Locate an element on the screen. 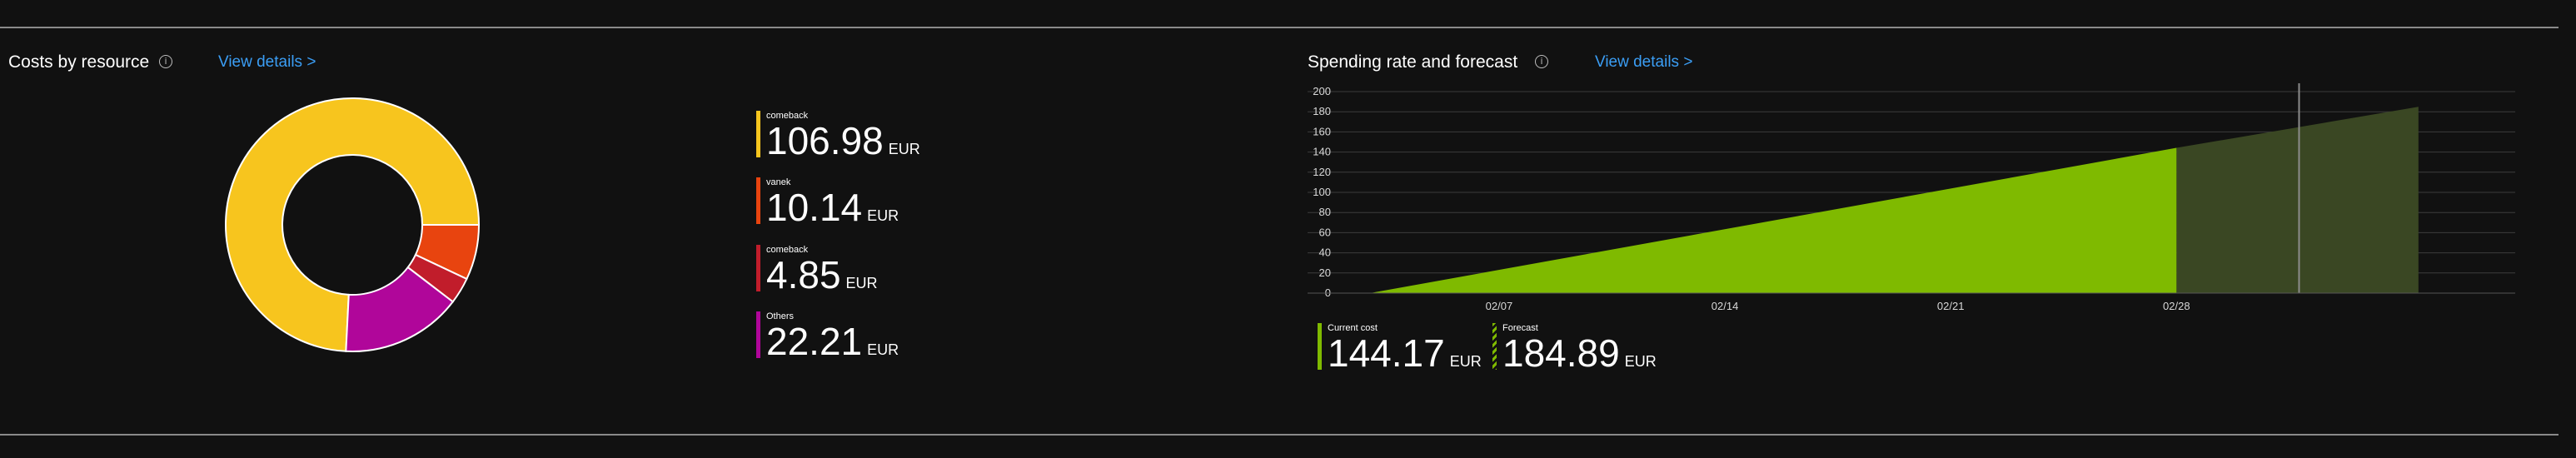 The height and width of the screenshot is (458, 2576). x-tick-label: 02/21 is located at coordinates (1951, 306).